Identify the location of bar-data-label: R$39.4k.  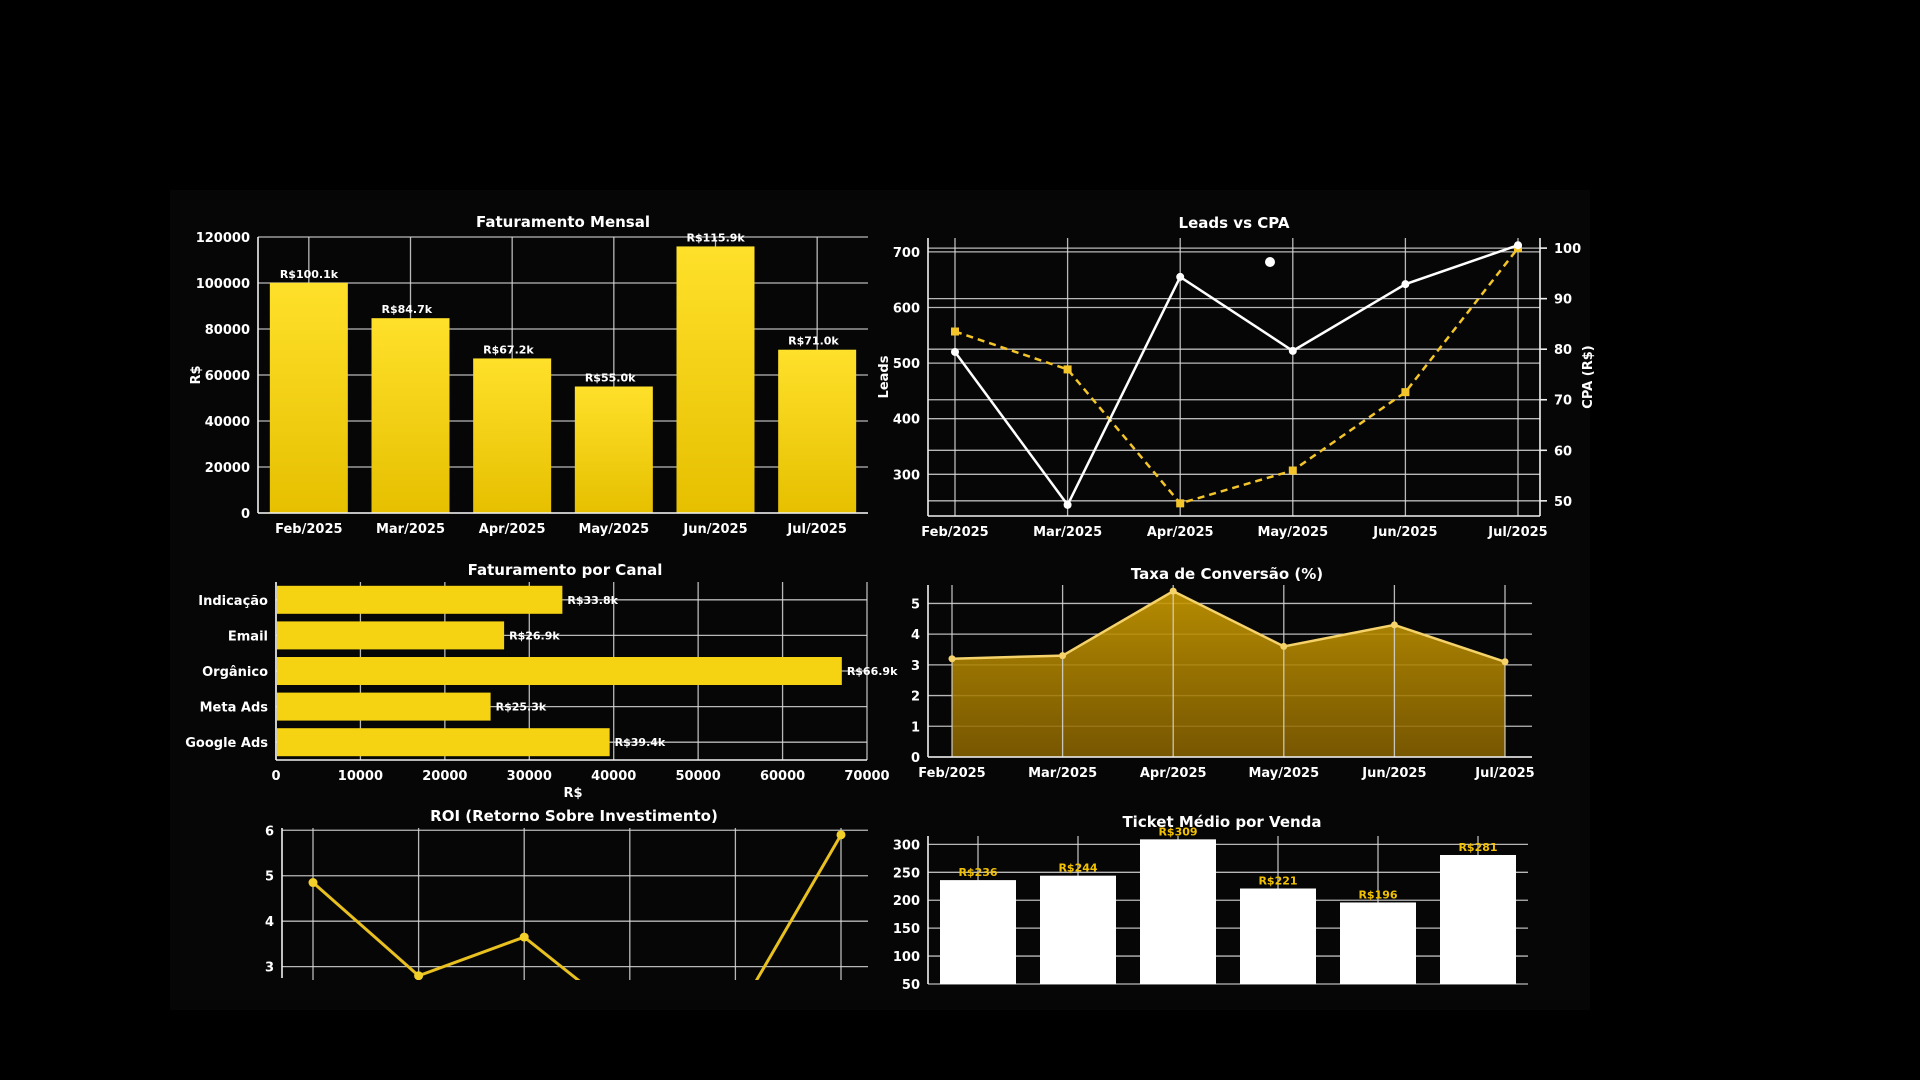
(640, 742).